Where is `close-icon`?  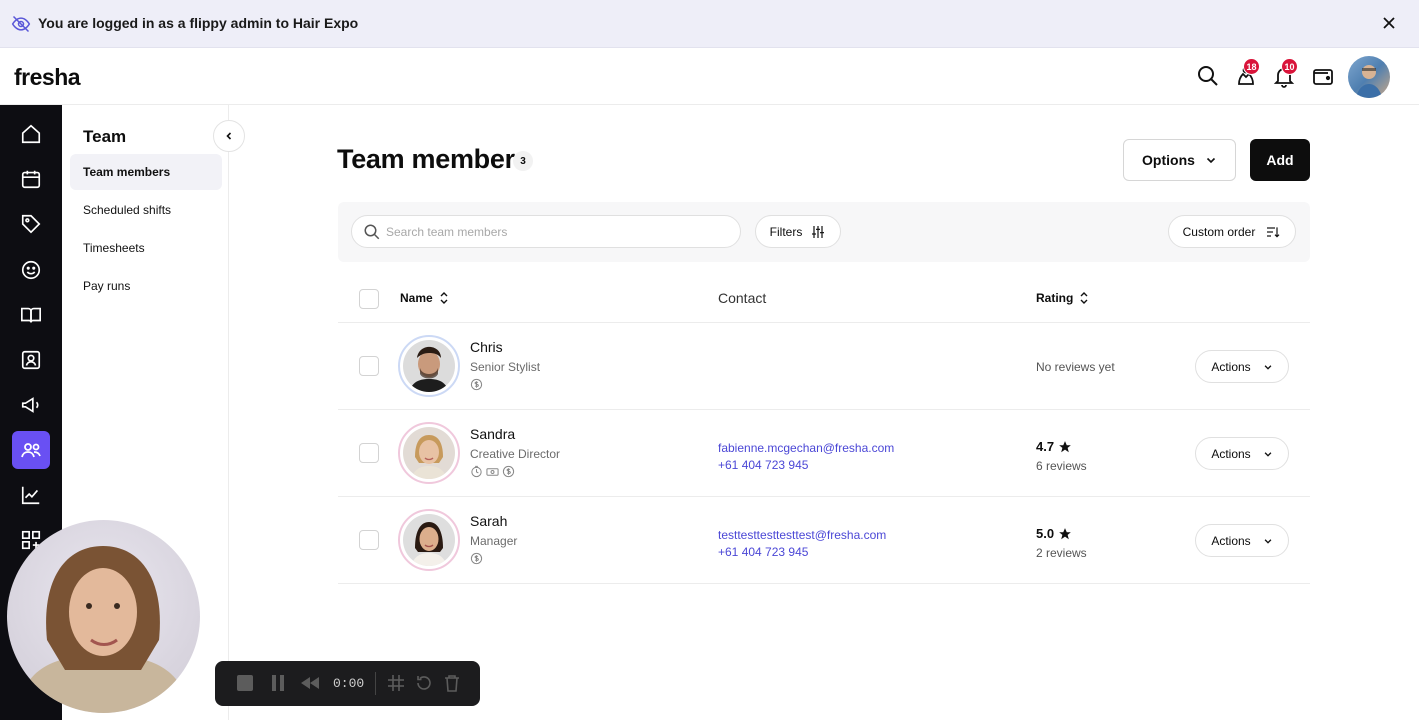
close-icon is located at coordinates (1389, 23).